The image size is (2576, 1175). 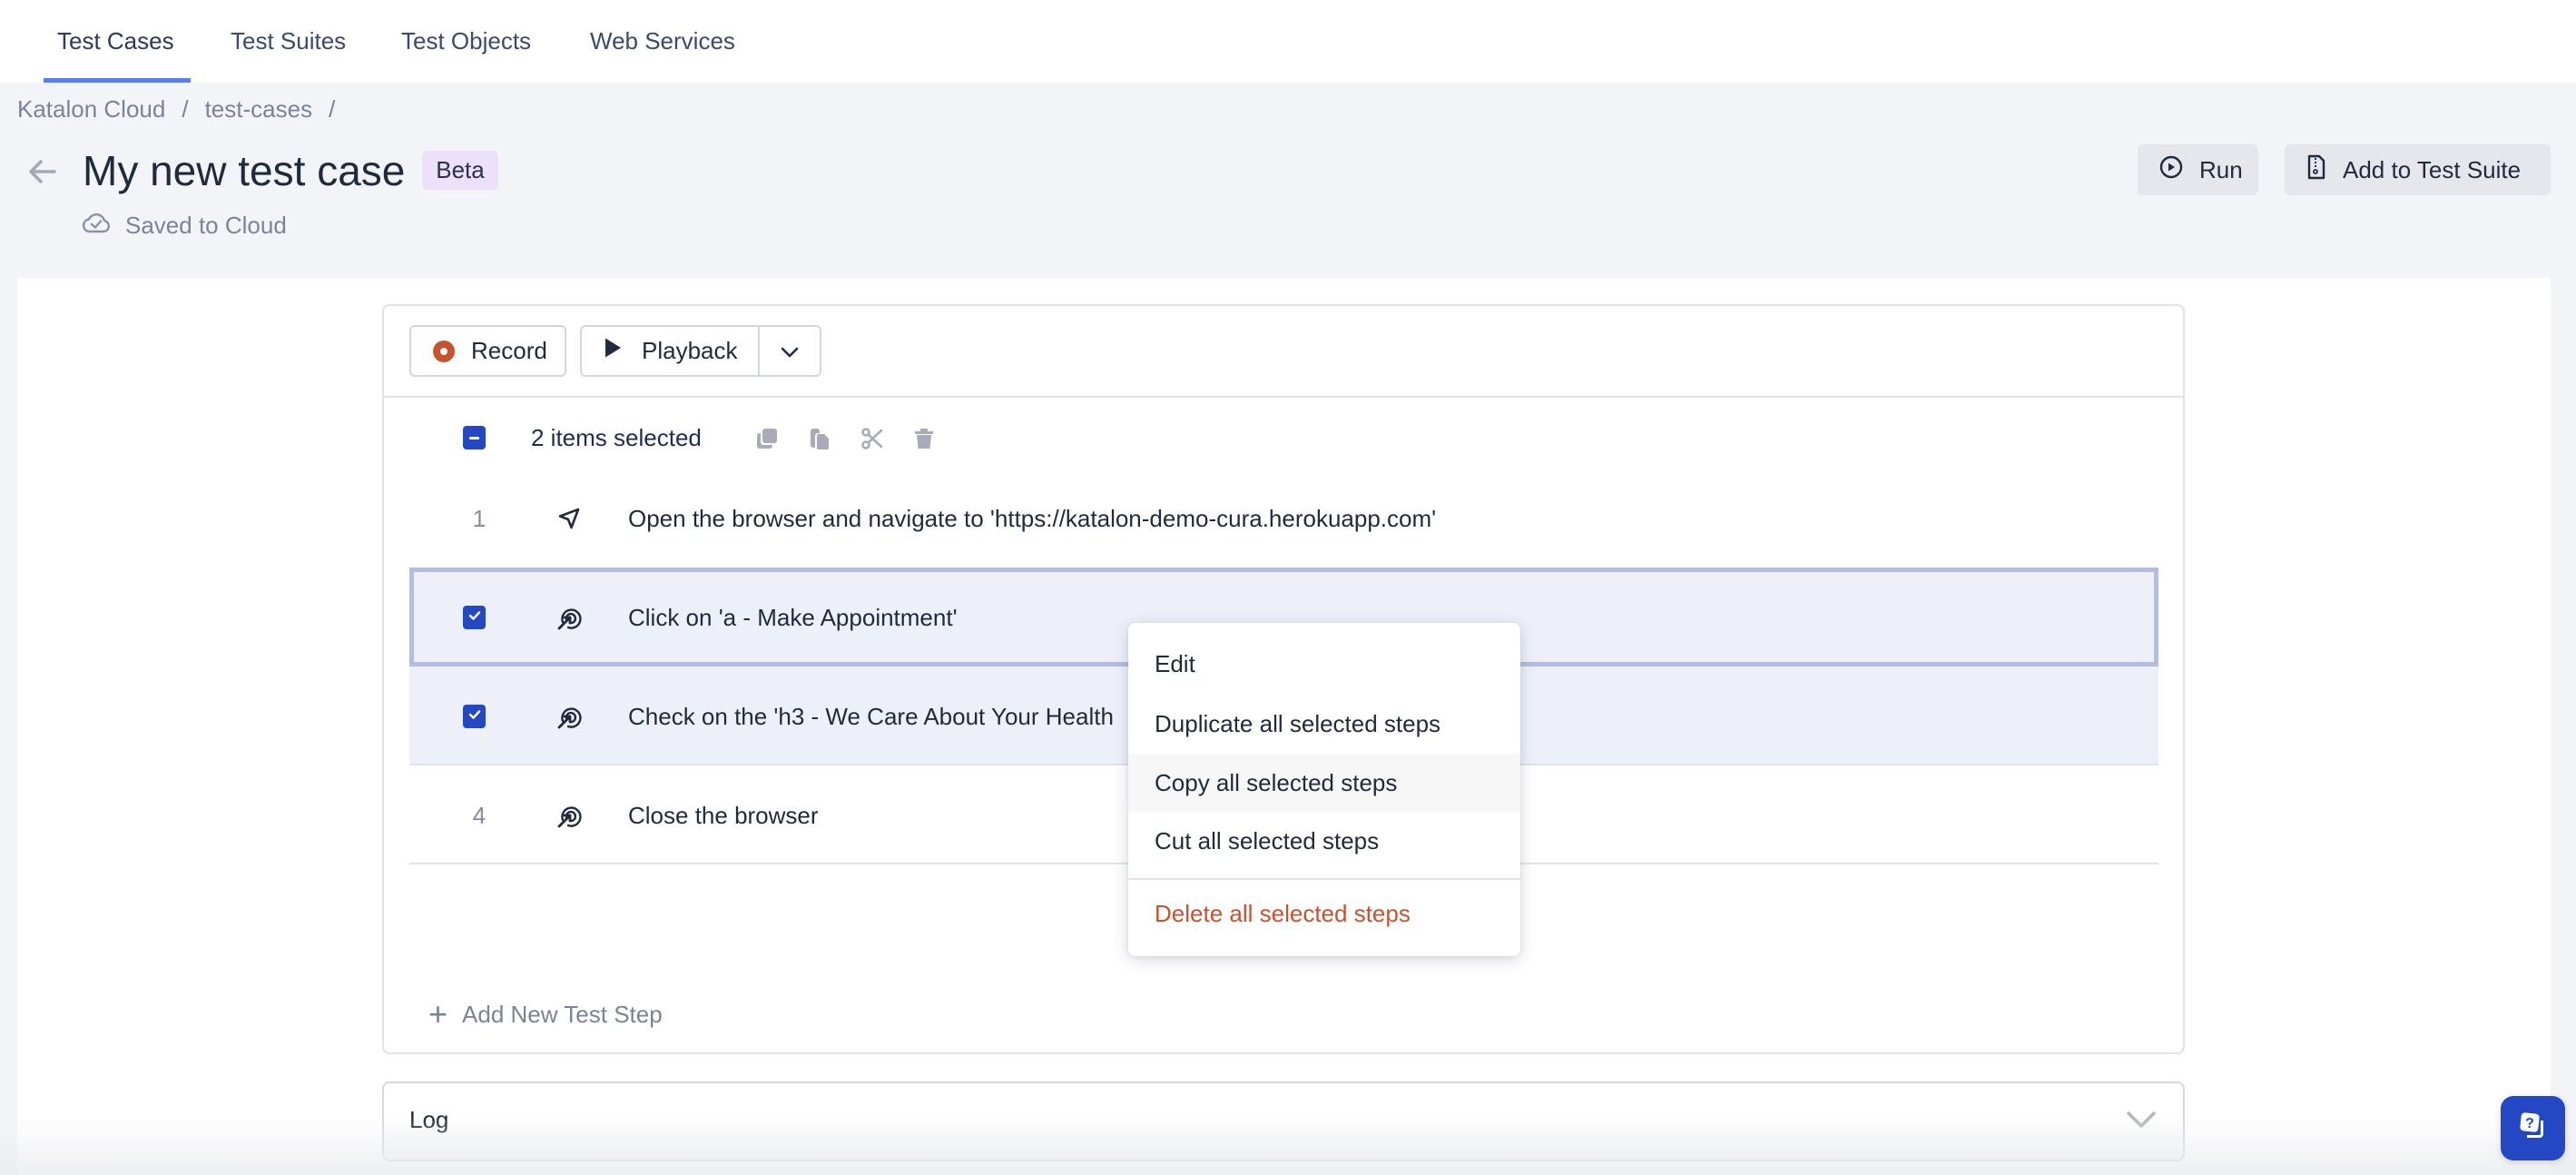 I want to click on breadcrumb: Katalon Cloud / test-cases /, so click(x=184, y=108).